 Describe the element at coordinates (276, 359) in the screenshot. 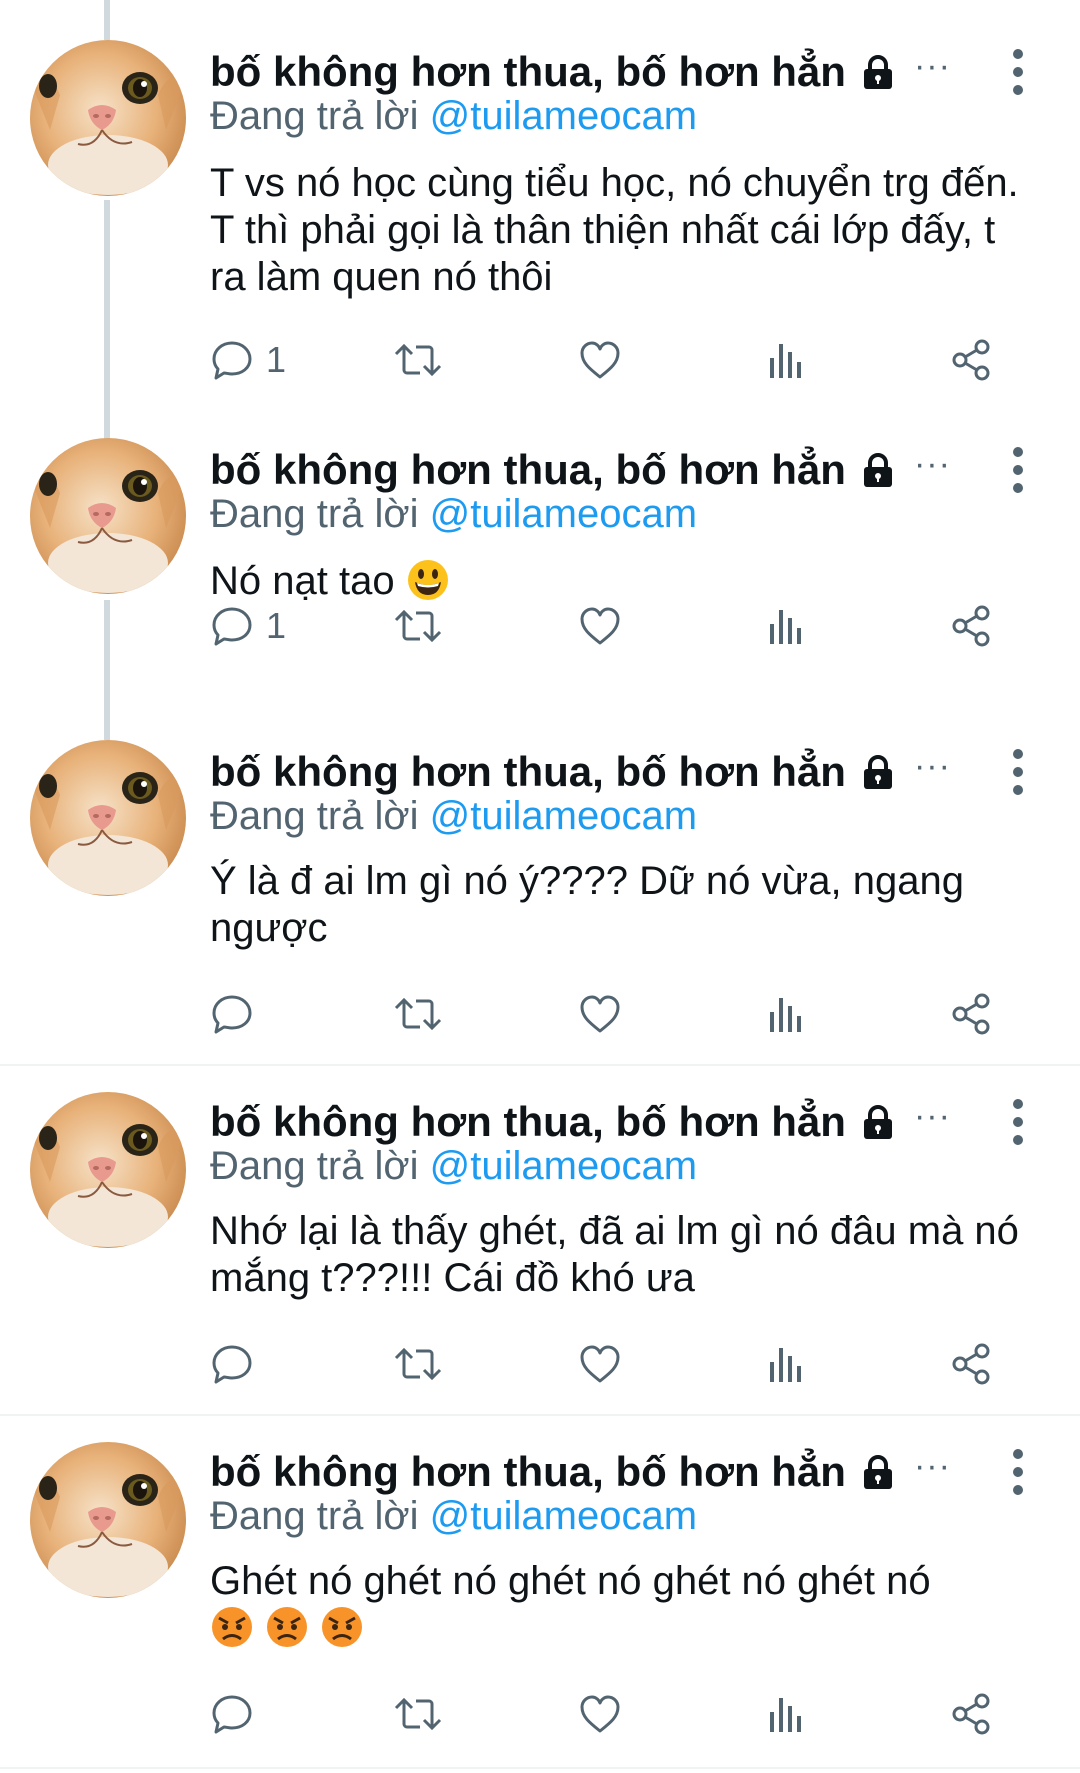

I see `reply-count: 1` at that location.